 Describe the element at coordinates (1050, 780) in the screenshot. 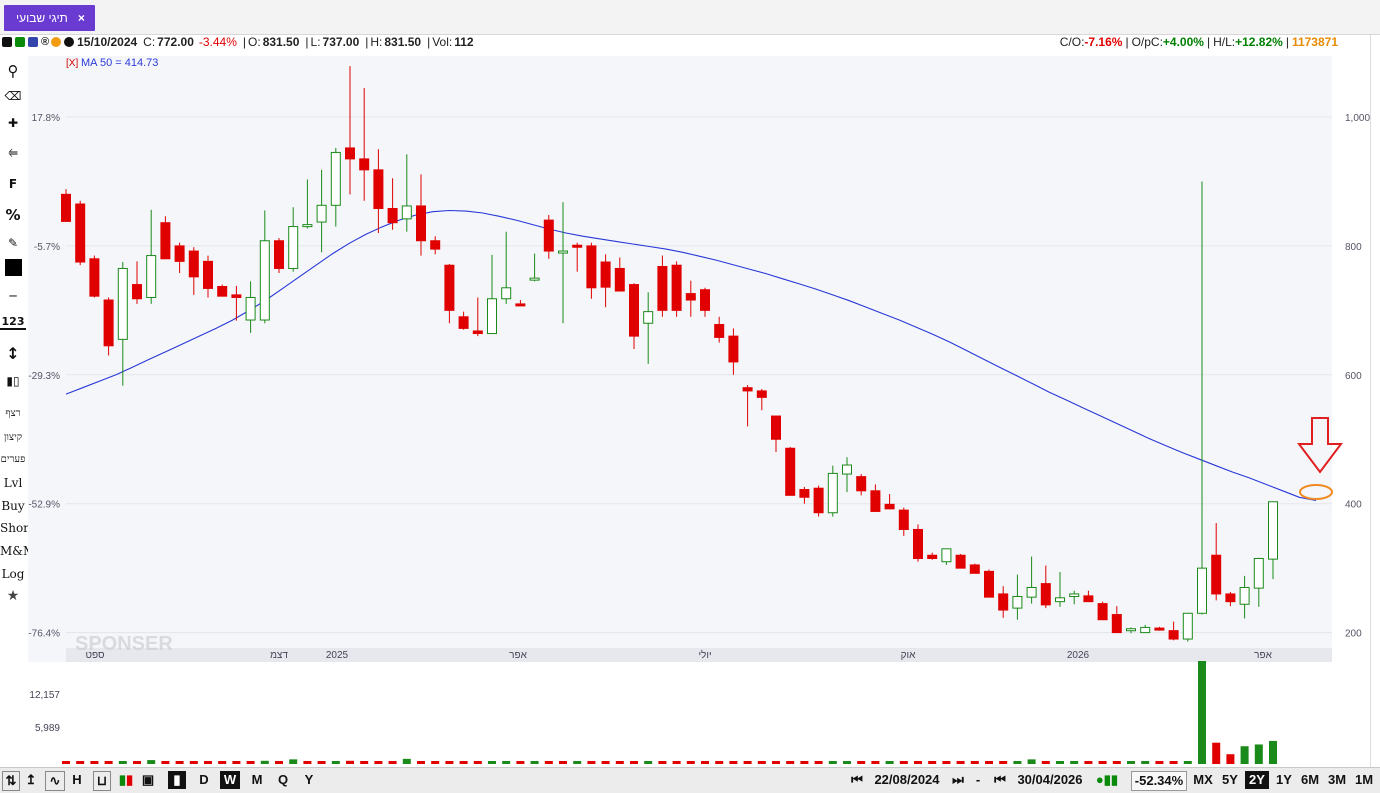

I see `end-date: 30/04/2026` at that location.